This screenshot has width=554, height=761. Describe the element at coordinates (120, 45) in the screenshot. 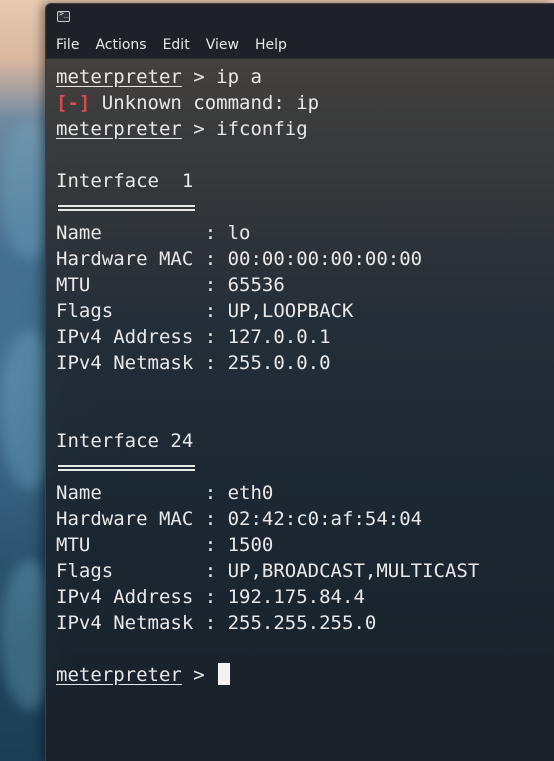

I see `menu-actions: Actions` at that location.